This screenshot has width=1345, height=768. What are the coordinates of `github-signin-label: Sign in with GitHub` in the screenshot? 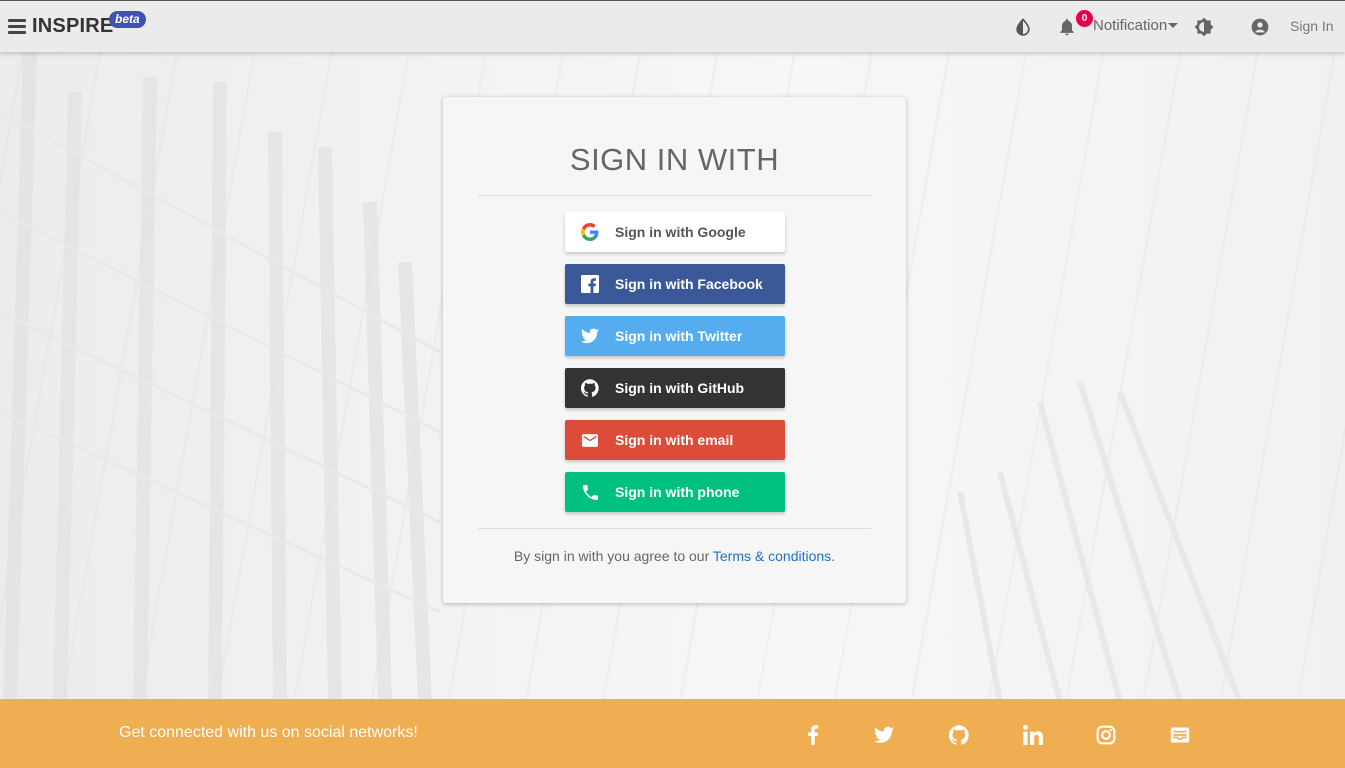 It's located at (680, 388).